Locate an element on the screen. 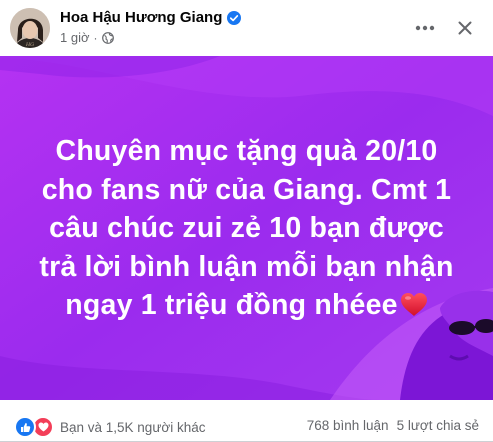 The height and width of the screenshot is (442, 493). author-row: Hoa Hậu Hương Giang is located at coordinates (151, 17).